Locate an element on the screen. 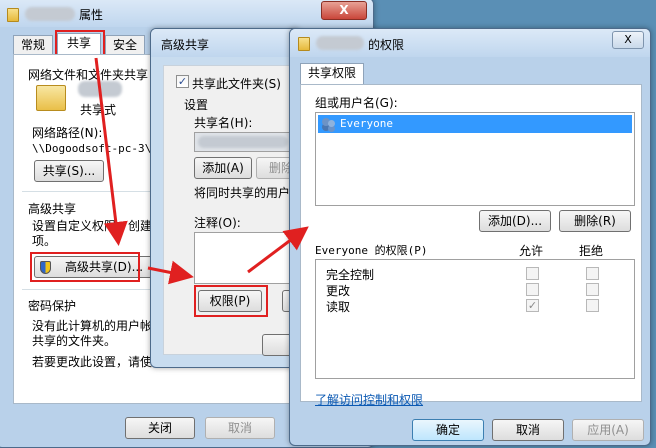 The image size is (656, 448). advanced-sharing-heading: 高级共享 is located at coordinates (52, 209).